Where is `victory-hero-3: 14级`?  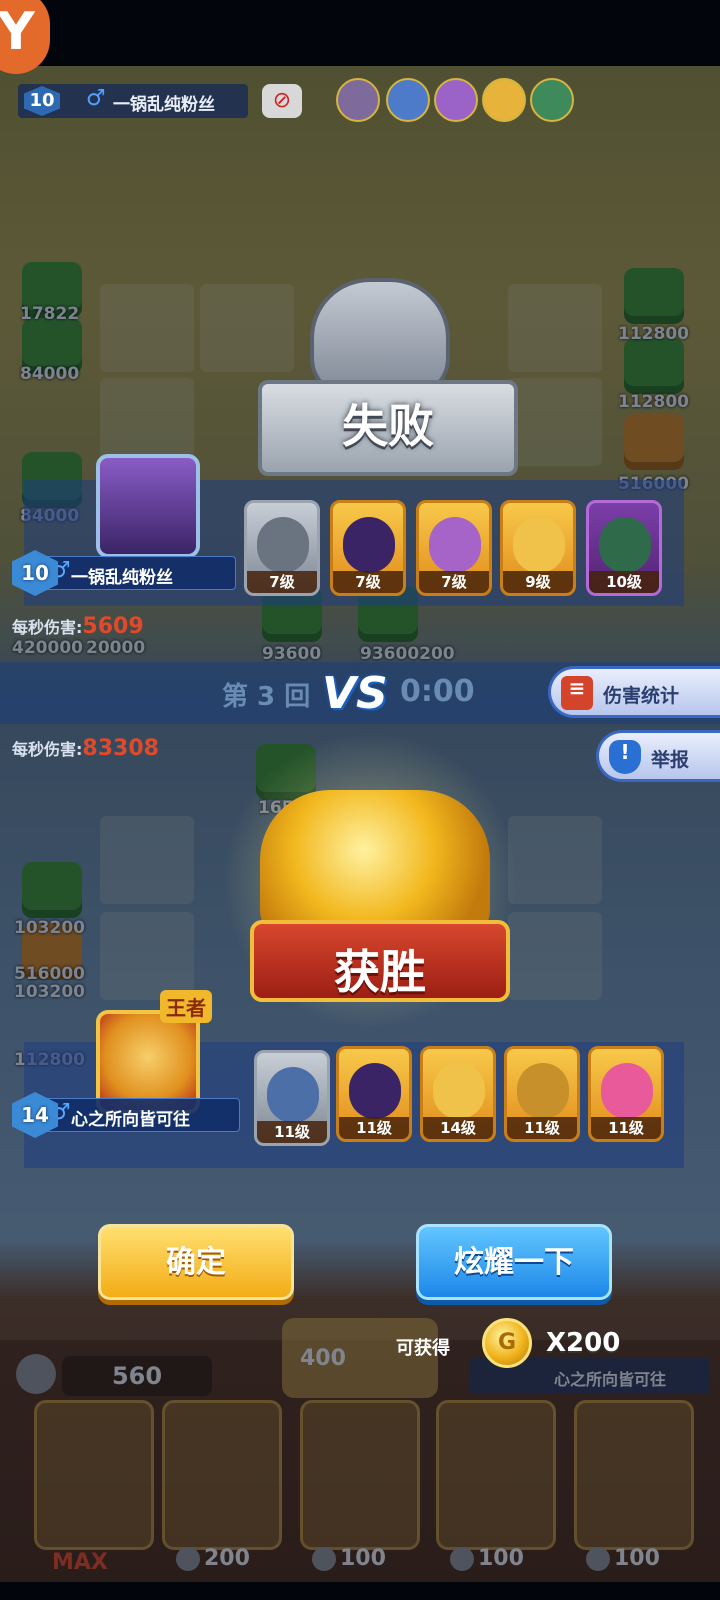 victory-hero-3: 14级 is located at coordinates (458, 1094).